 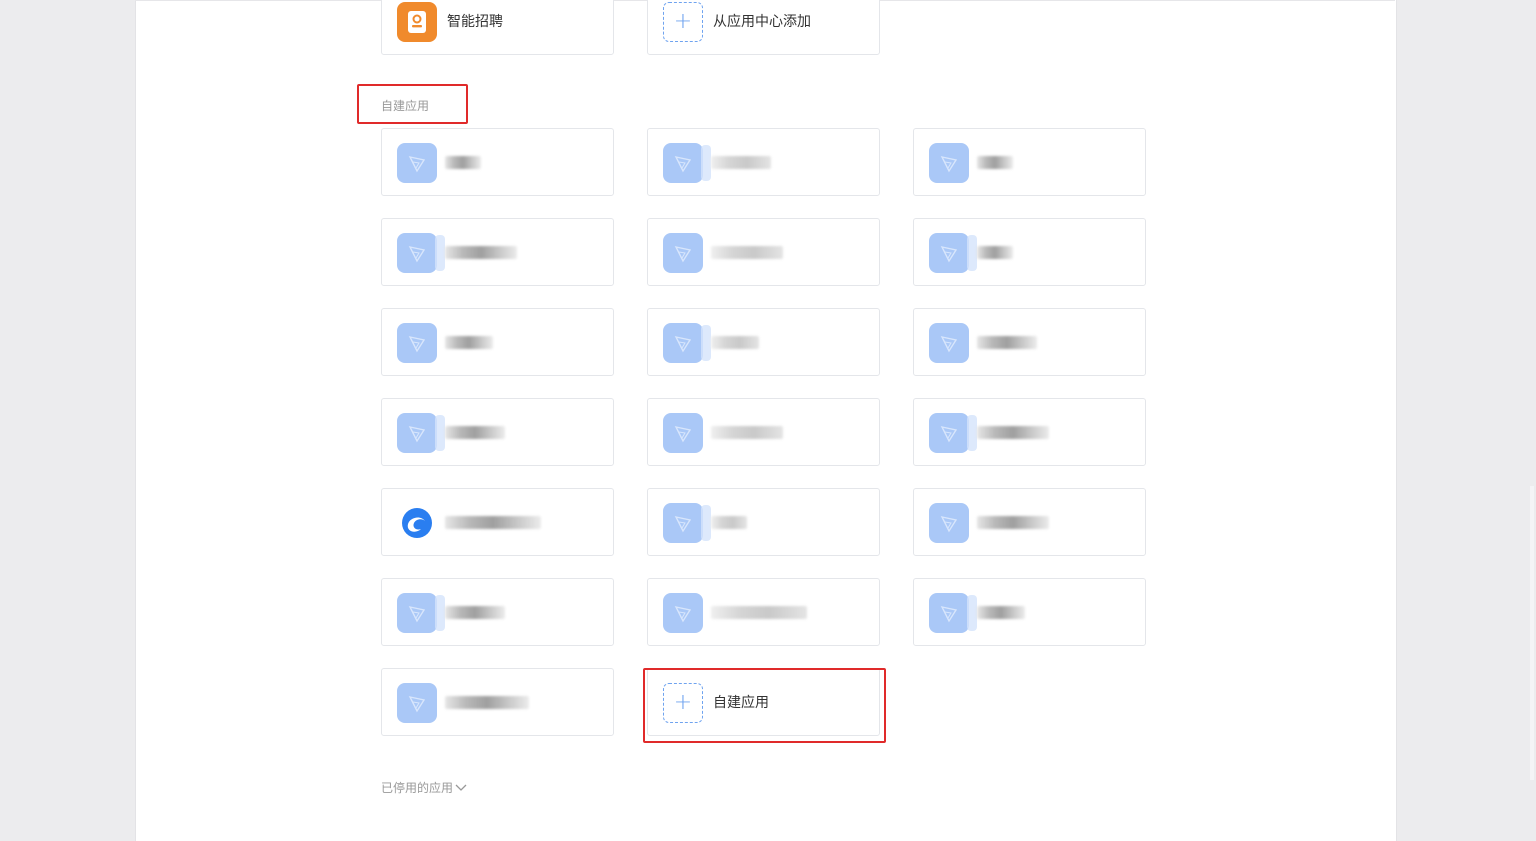 I want to click on scrollbar-track, so click(x=1532, y=633).